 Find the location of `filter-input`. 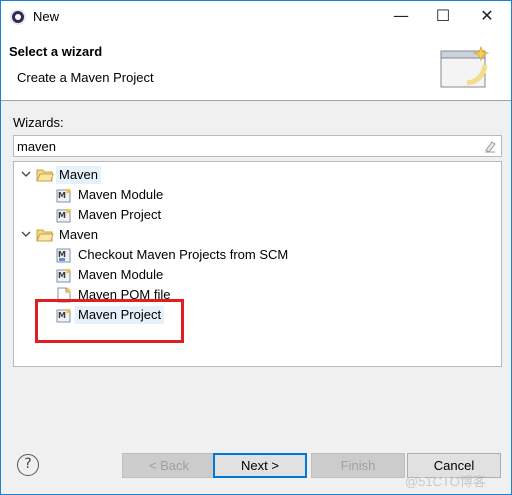

filter-input is located at coordinates (242, 146).